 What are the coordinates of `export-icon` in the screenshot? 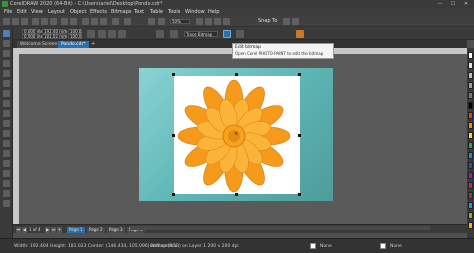 It's located at (103, 21).